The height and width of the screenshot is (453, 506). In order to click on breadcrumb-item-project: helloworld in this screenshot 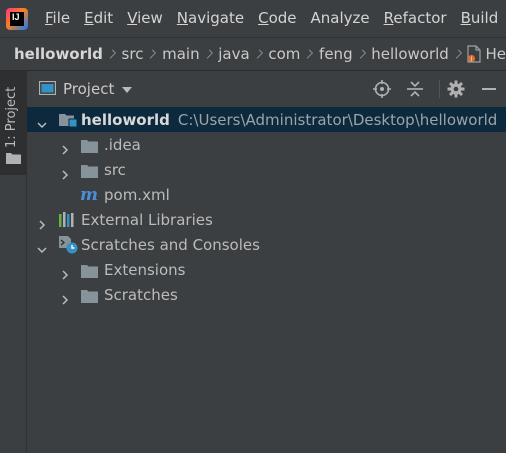, I will do `click(58, 54)`.